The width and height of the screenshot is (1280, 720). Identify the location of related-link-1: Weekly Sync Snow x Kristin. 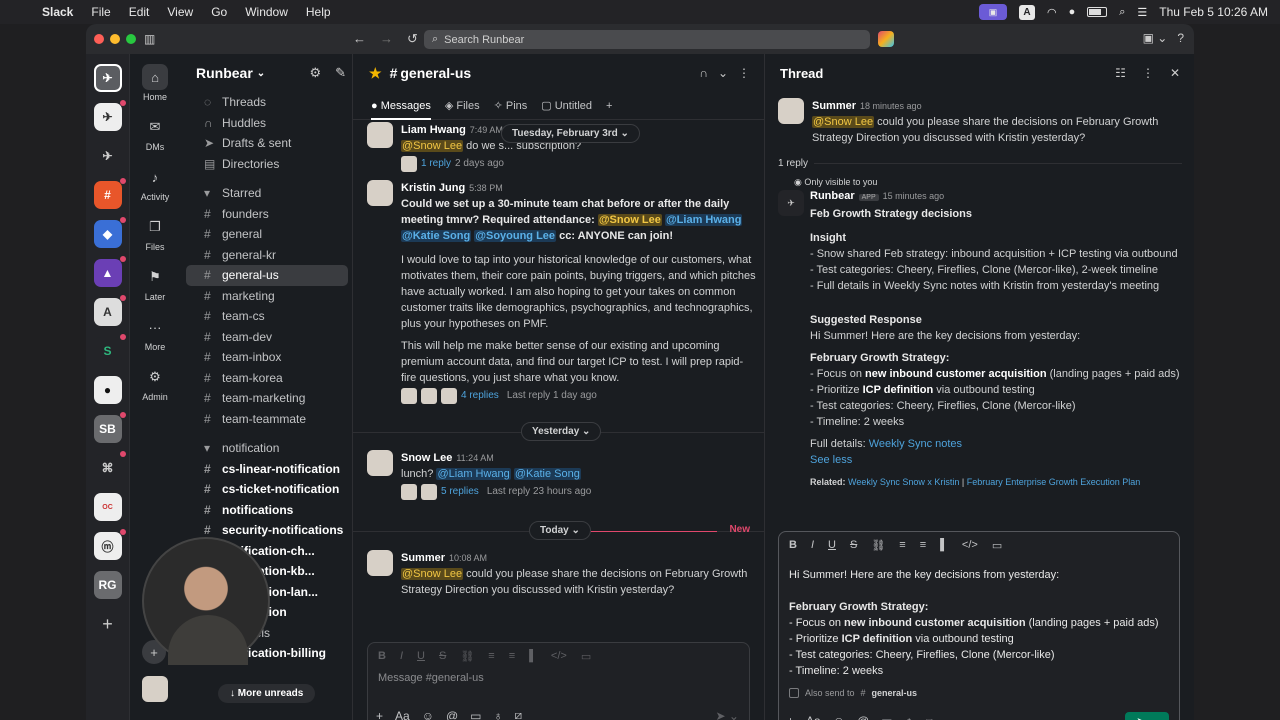
(903, 482).